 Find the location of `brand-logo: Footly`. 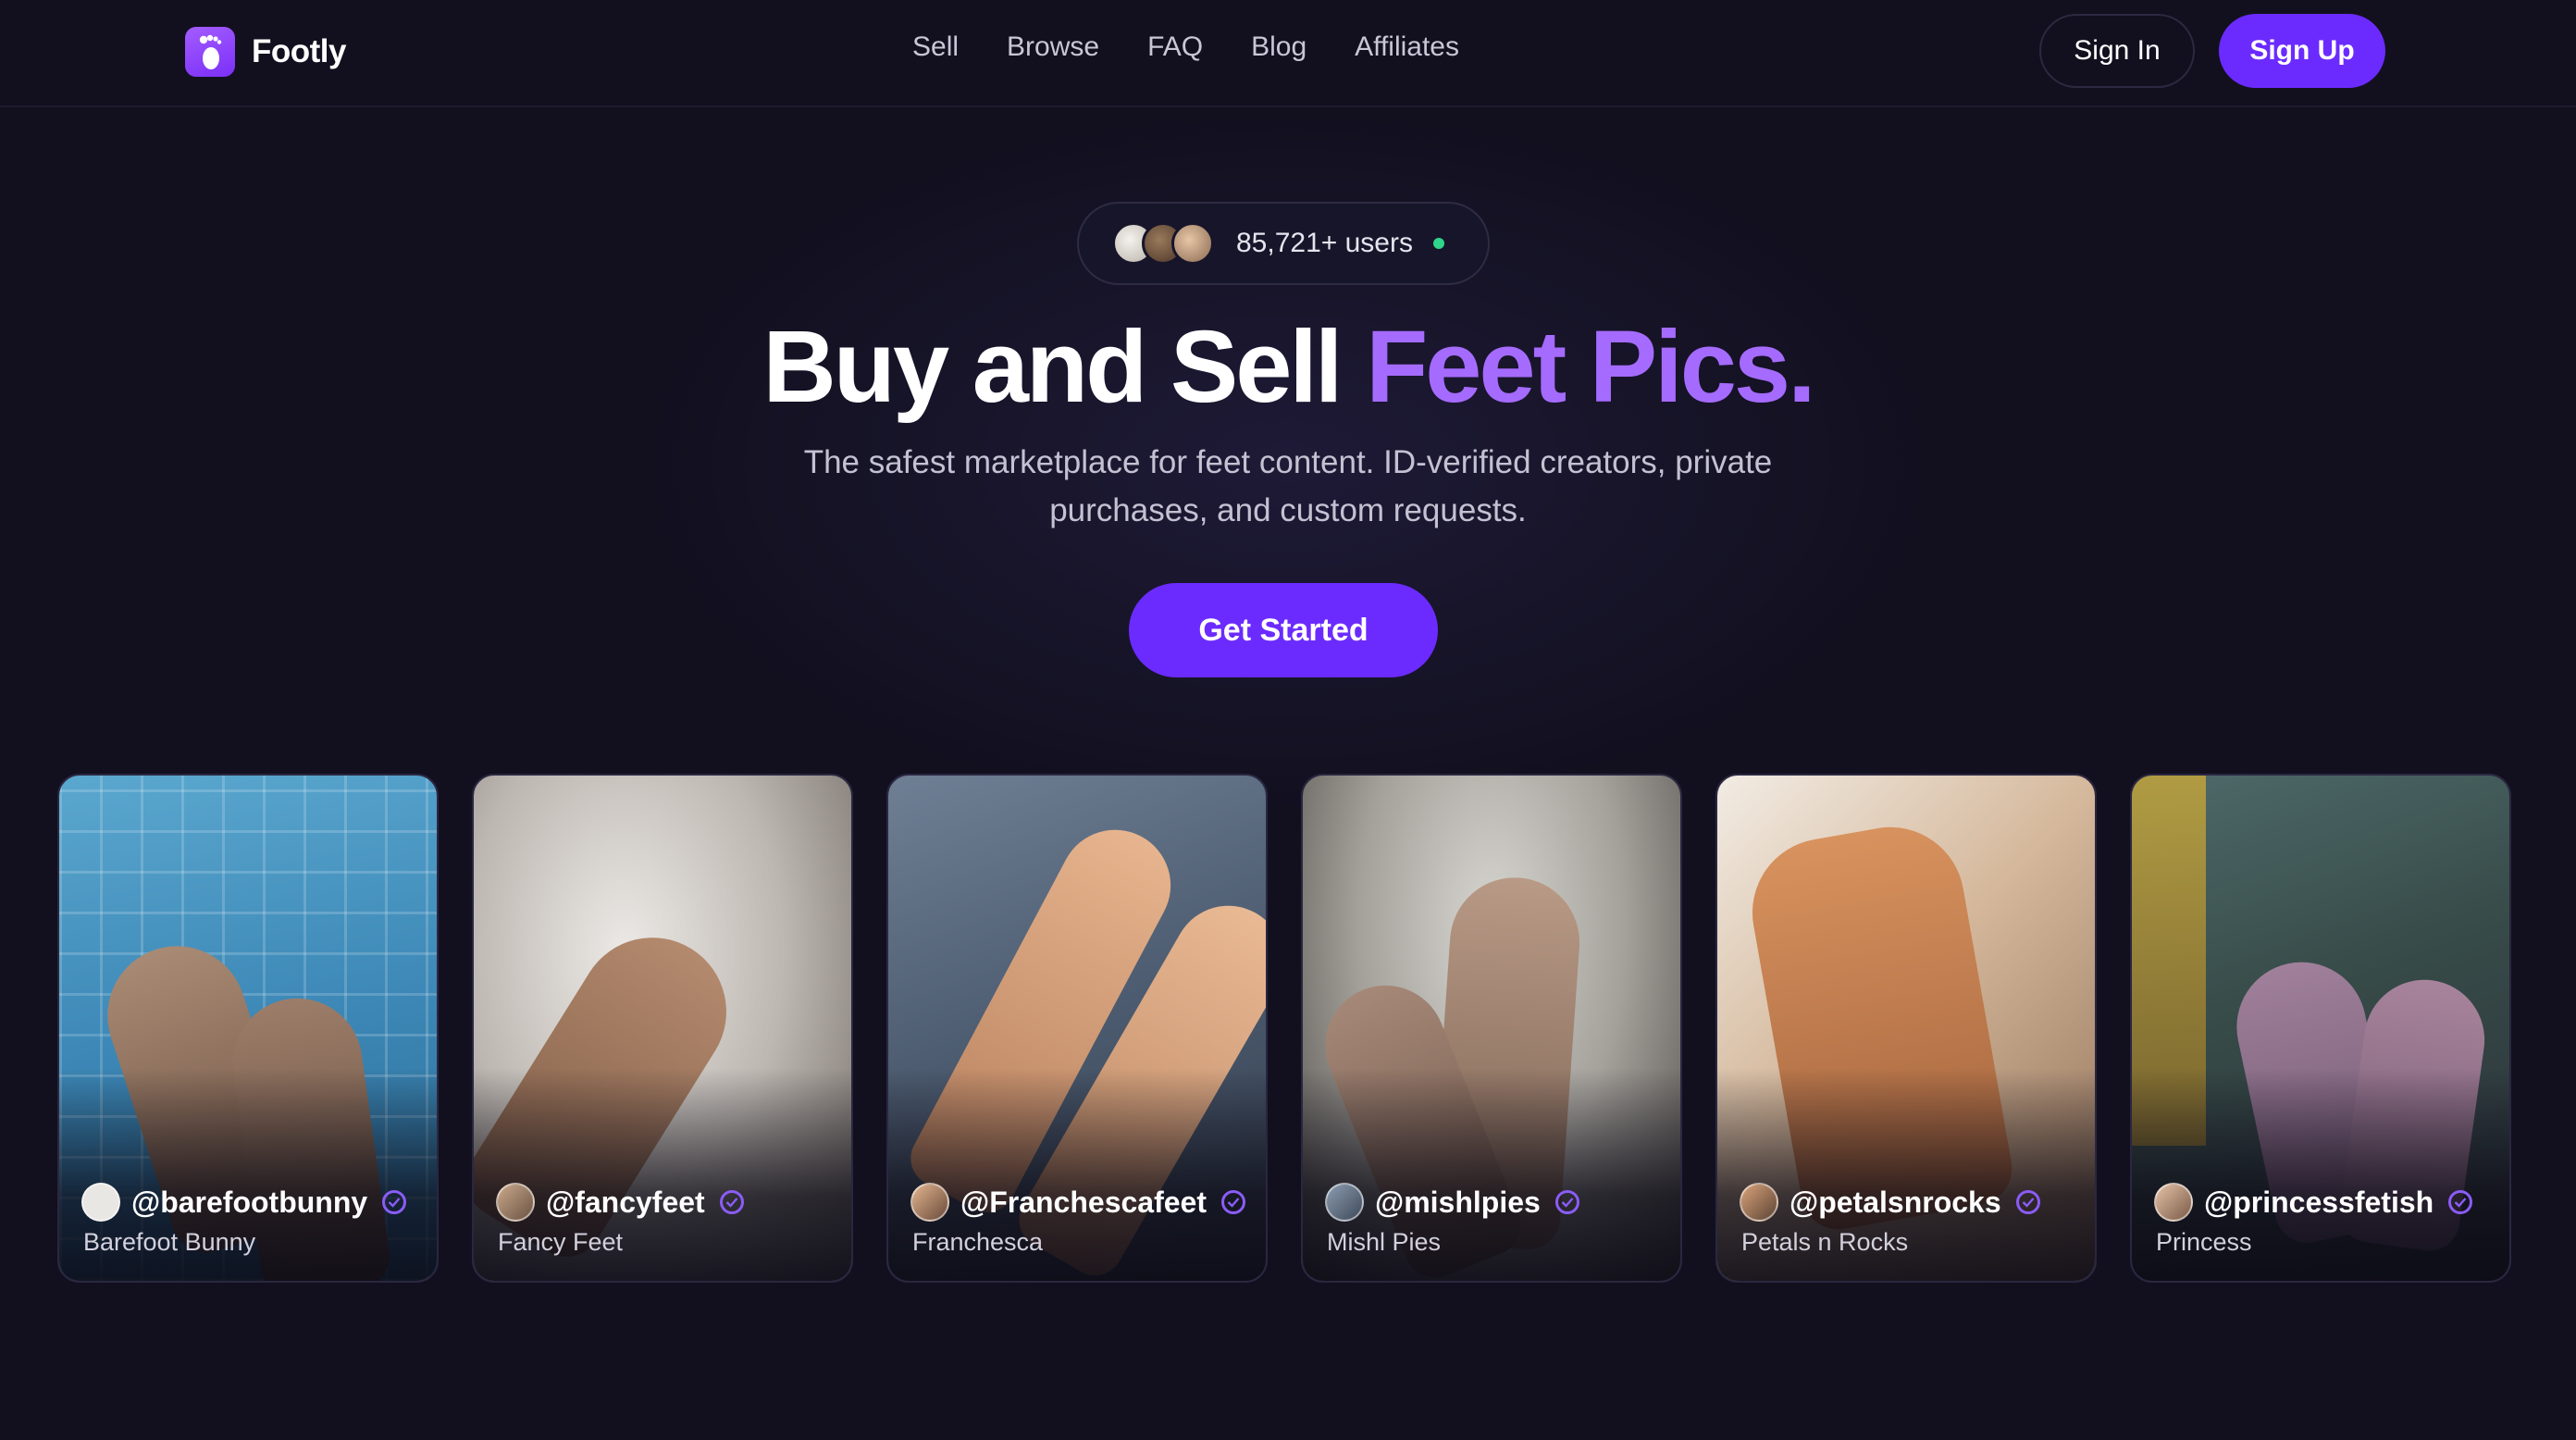

brand-logo: Footly is located at coordinates (265, 52).